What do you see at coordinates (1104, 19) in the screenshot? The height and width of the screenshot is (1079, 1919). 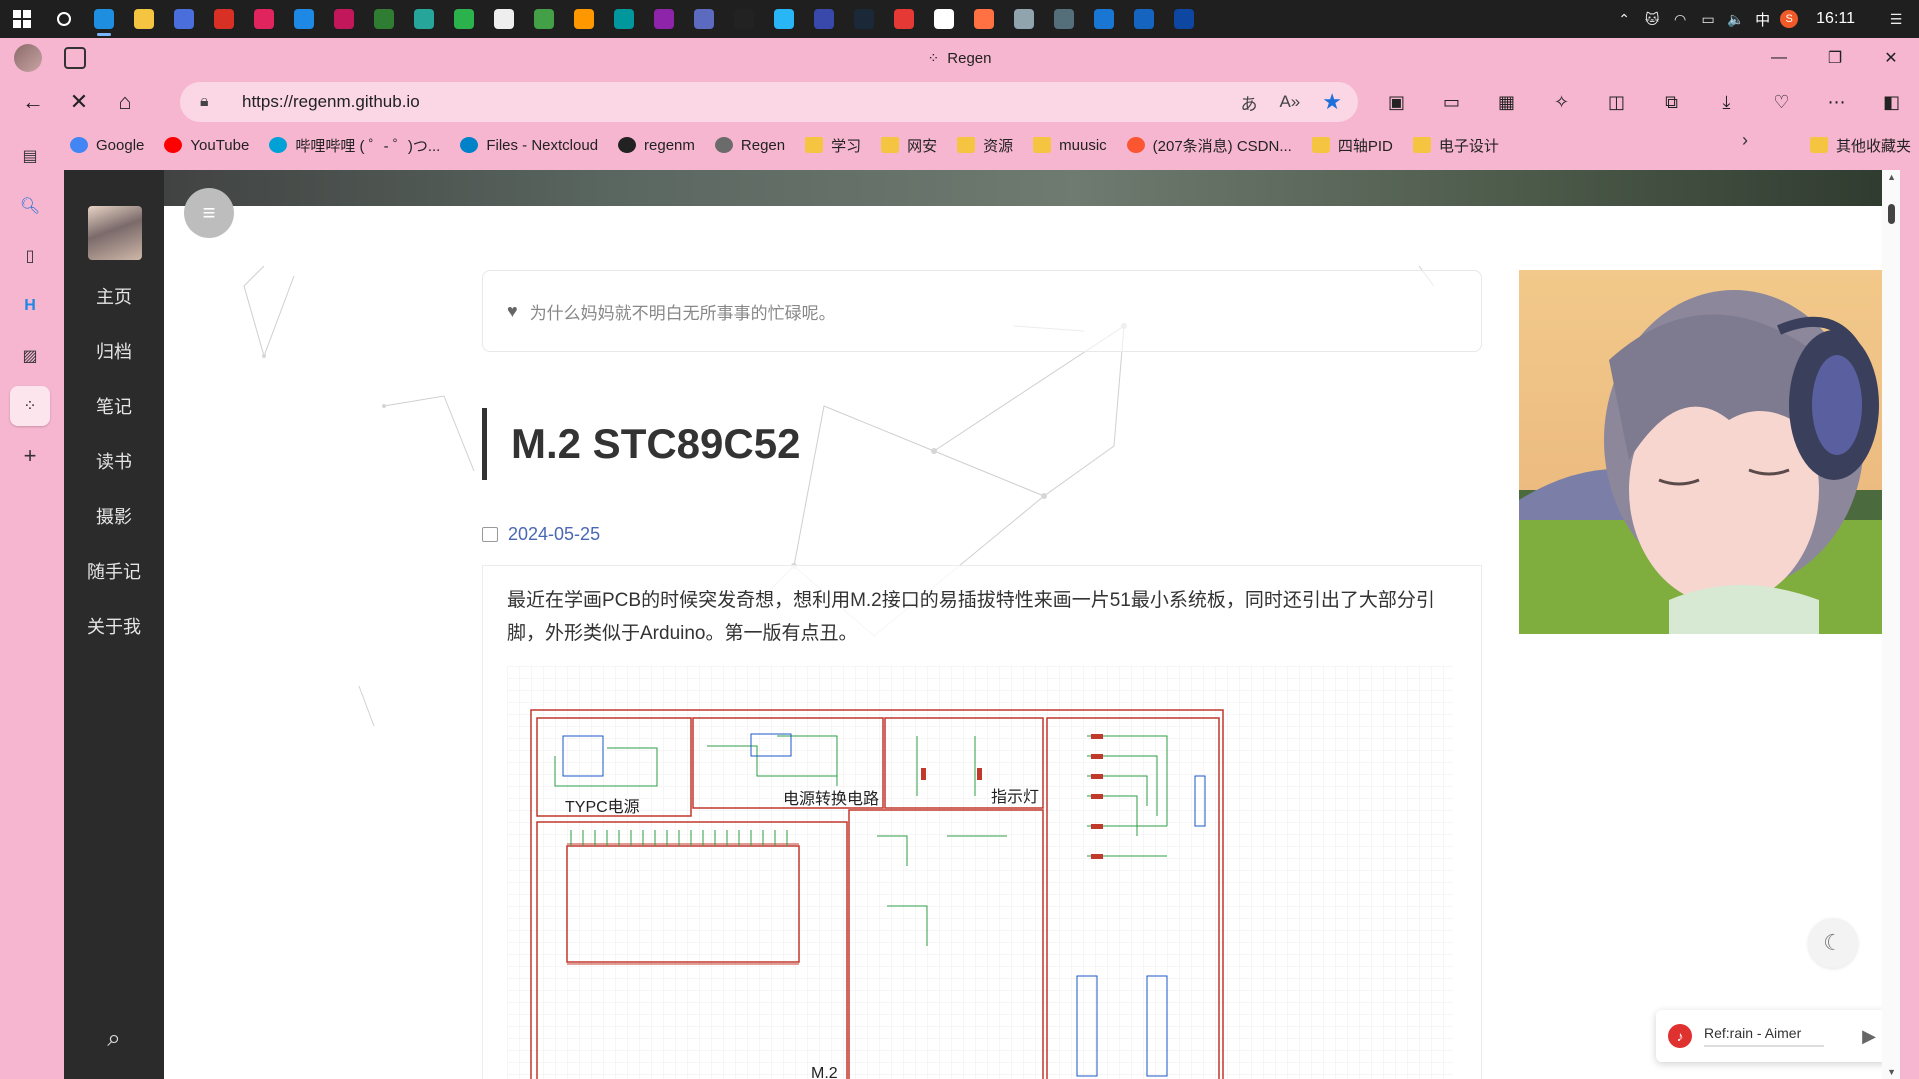 I see `mobaxterm-icon` at bounding box center [1104, 19].